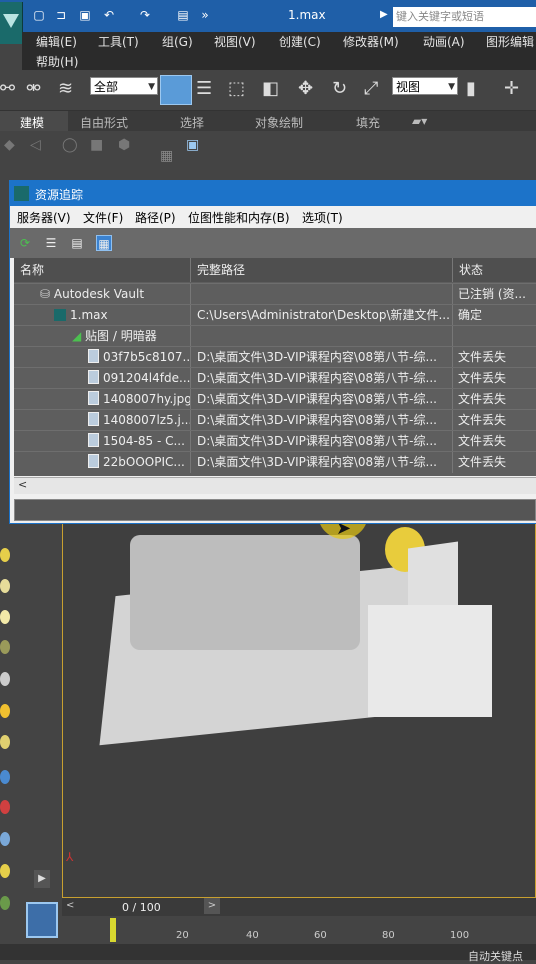 This screenshot has height=964, width=536. What do you see at coordinates (464, 17) in the screenshot?
I see `search-input: 键入关键字或短语` at bounding box center [464, 17].